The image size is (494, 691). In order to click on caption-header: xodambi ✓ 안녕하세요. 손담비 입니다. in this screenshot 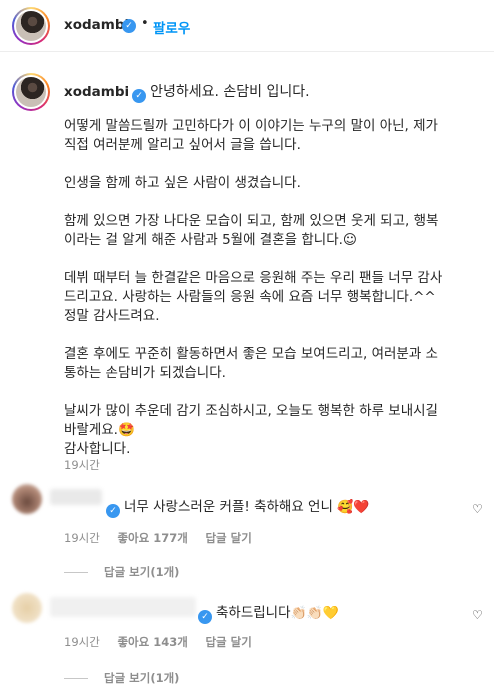, I will do `click(187, 92)`.